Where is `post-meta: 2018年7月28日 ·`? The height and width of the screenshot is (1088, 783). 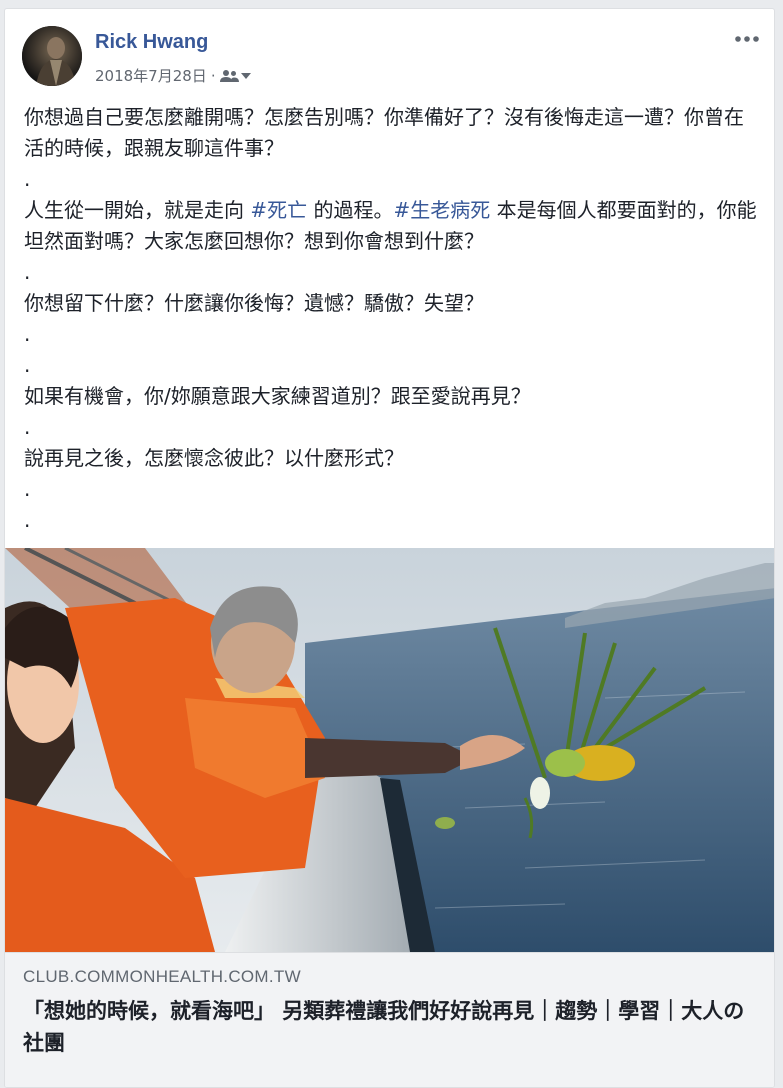 post-meta: 2018年7月28日 · is located at coordinates (173, 75).